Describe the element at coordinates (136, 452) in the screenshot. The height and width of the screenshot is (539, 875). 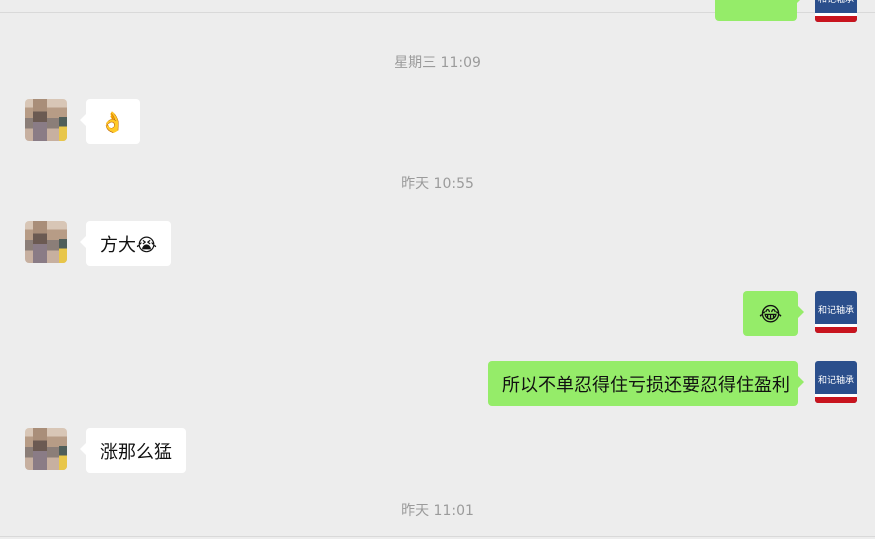
I see `message-text: 涨那么猛` at that location.